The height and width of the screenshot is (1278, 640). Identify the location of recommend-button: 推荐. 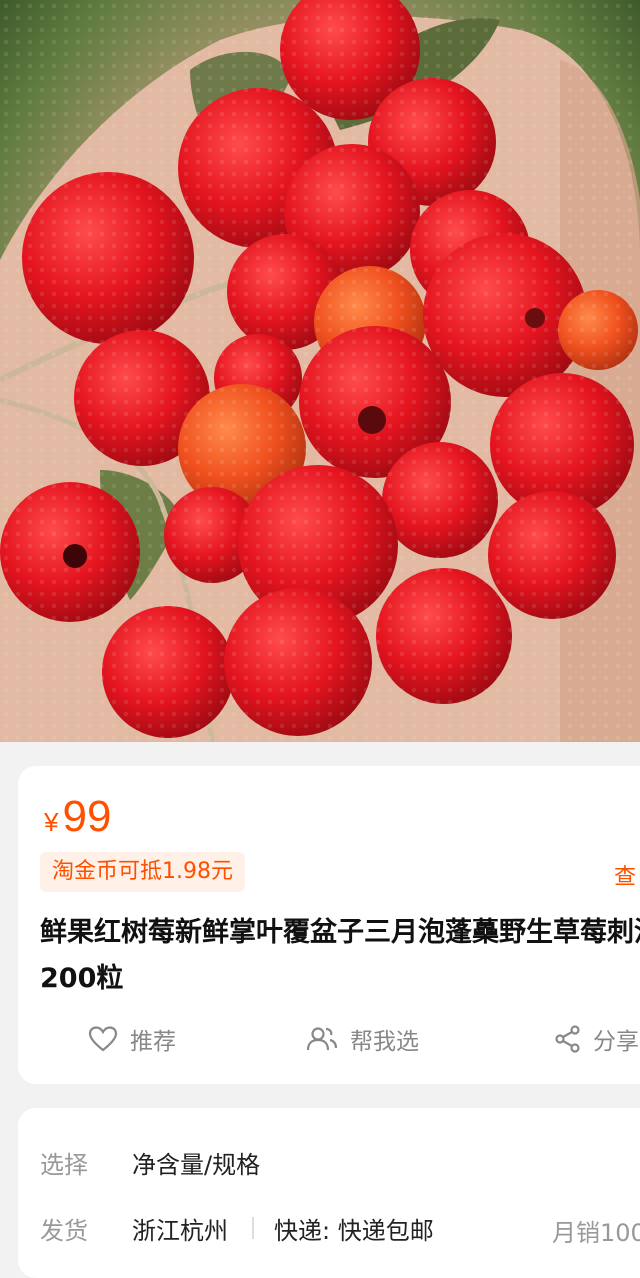
(132, 1039).